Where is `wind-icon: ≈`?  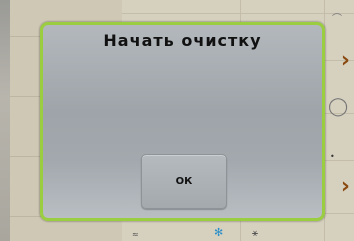 wind-icon: ≈ is located at coordinates (135, 234).